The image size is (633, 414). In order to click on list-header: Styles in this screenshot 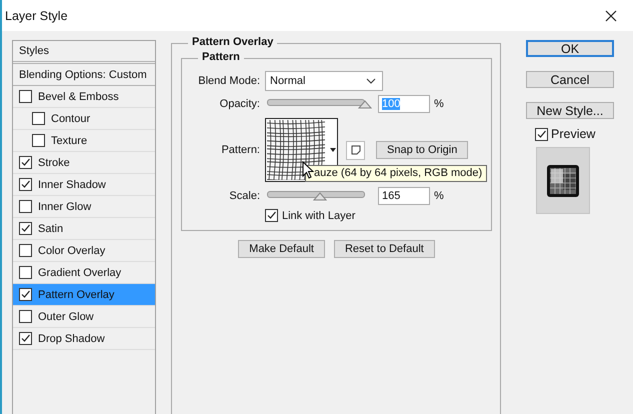, I will do `click(84, 52)`.